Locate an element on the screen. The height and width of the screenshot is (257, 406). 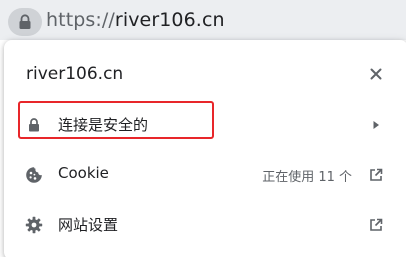
popup-title: river106.cn is located at coordinates (75, 74).